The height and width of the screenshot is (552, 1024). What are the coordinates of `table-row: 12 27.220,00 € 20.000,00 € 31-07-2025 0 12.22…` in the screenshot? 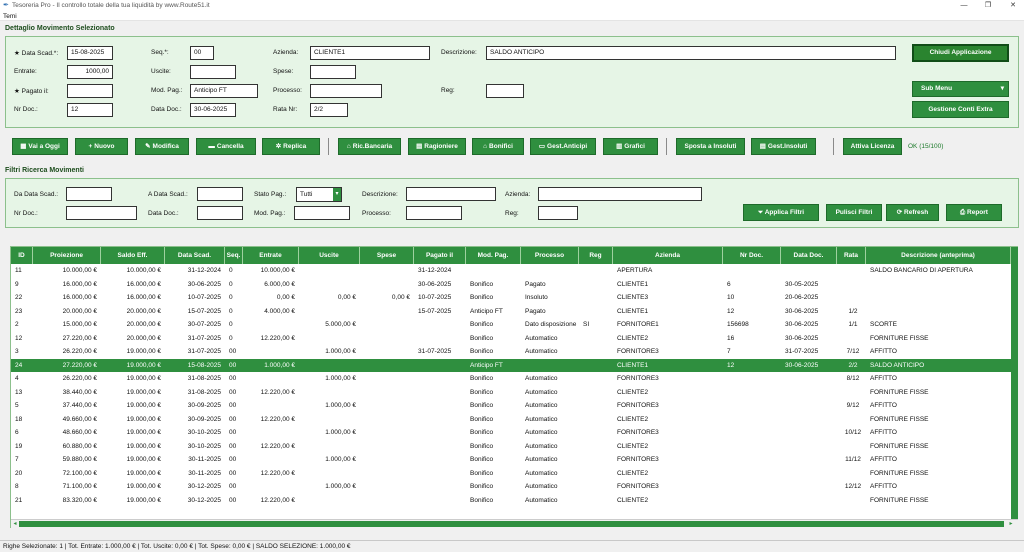 It's located at (511, 339).